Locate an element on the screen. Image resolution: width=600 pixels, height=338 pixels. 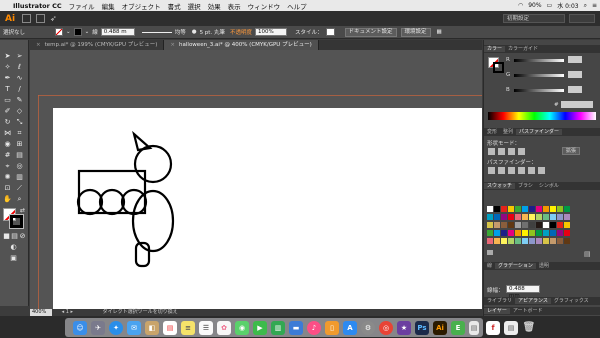
hex-field is located at coordinates (577, 104).